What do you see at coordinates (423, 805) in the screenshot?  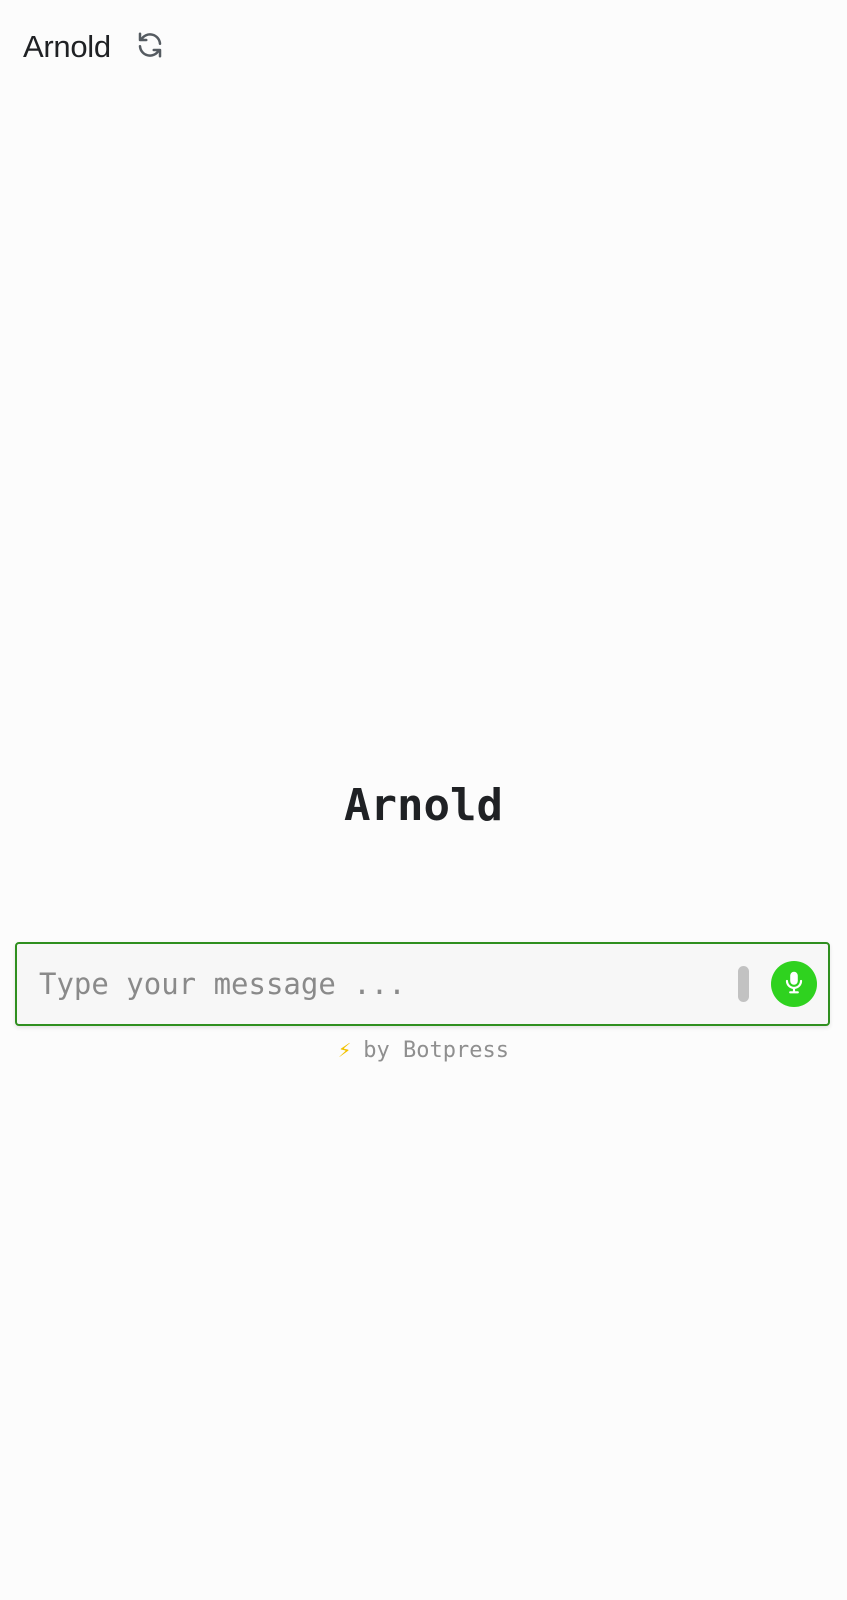 I see `bot-name-heading: Arnold` at bounding box center [423, 805].